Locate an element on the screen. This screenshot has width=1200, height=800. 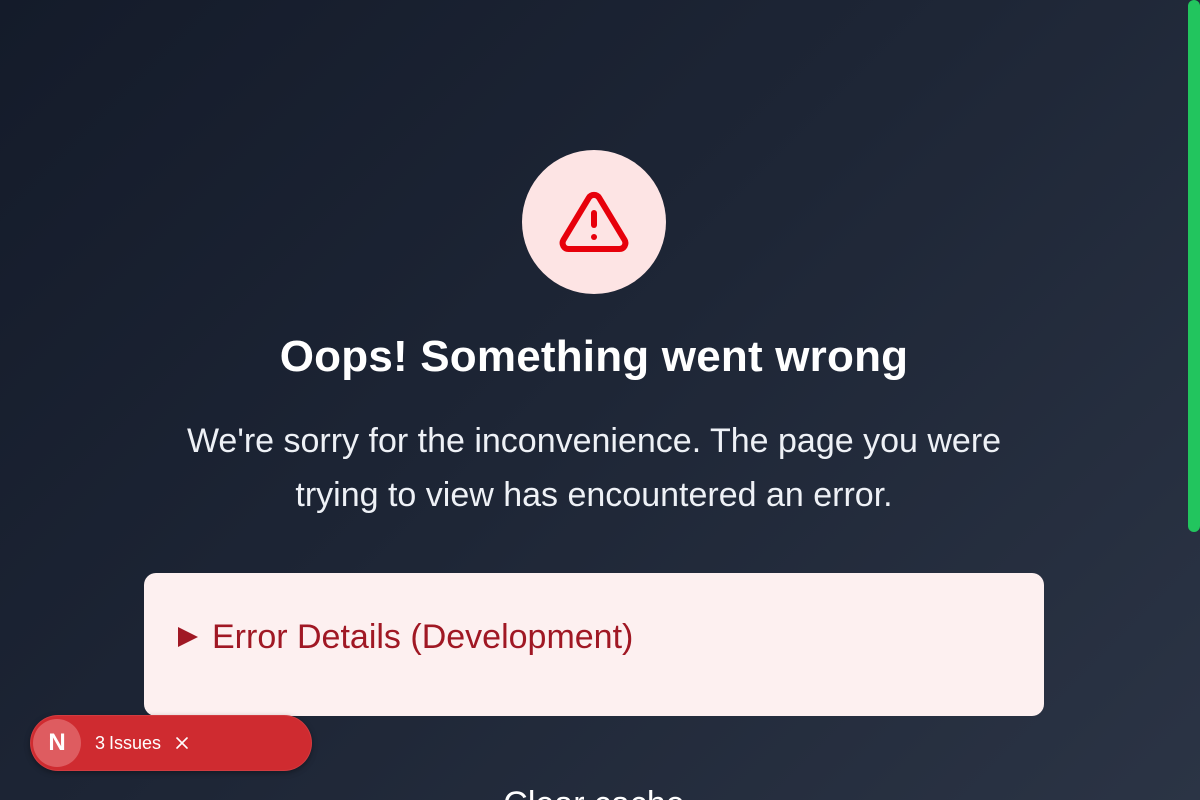
close-issues-button is located at coordinates (182, 743).